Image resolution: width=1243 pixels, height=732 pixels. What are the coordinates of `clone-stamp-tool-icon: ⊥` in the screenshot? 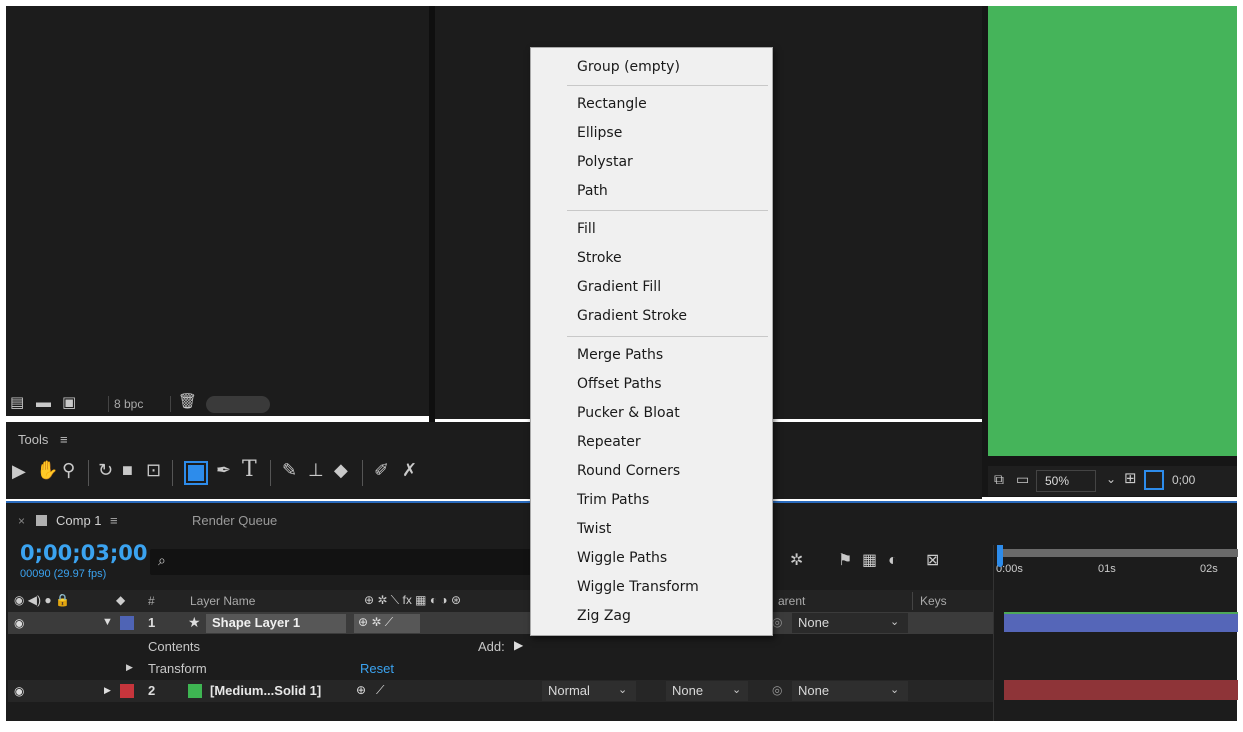 It's located at (316, 470).